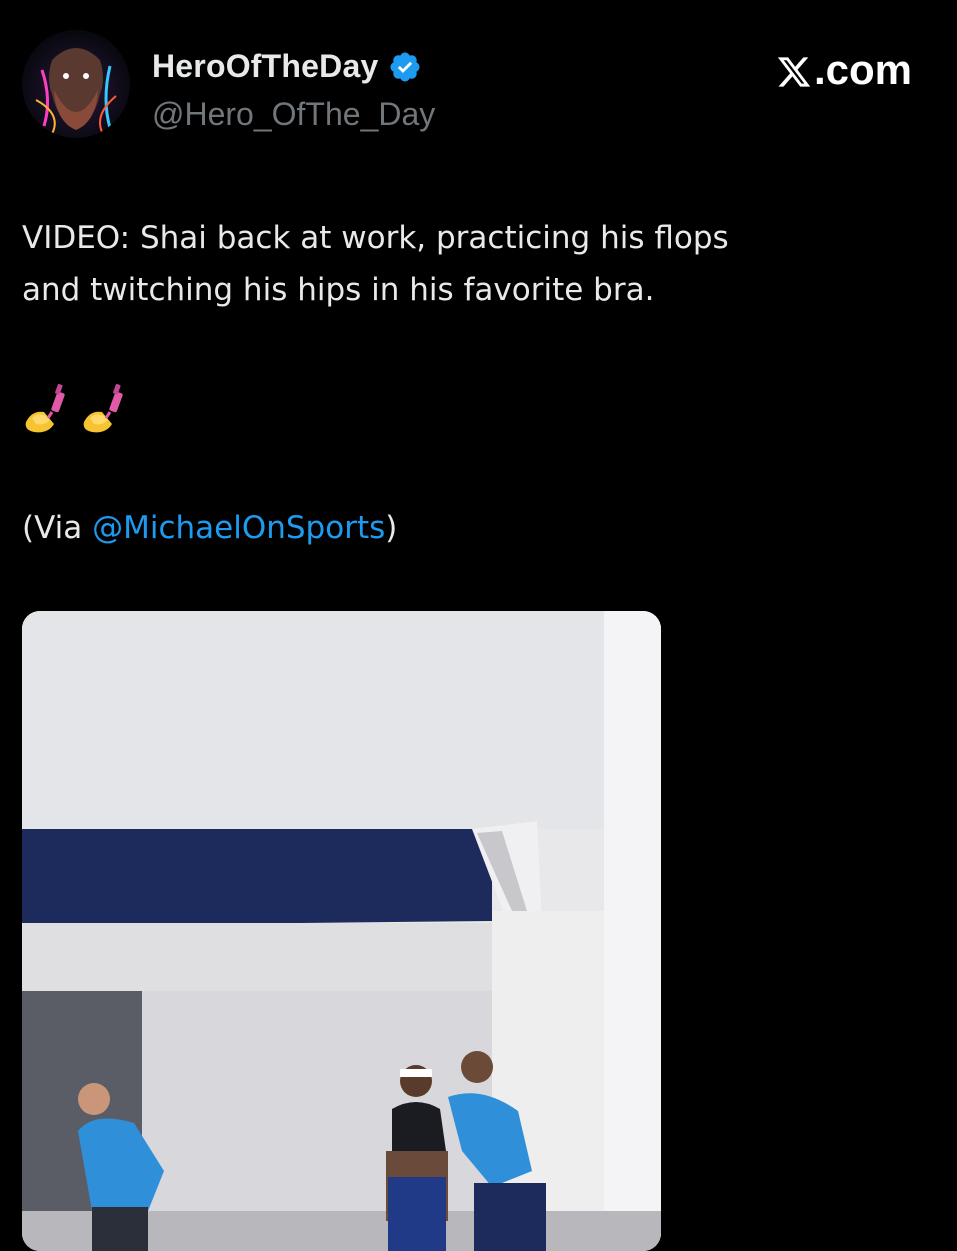 The image size is (957, 1251). I want to click on avatar-image, so click(76, 84).